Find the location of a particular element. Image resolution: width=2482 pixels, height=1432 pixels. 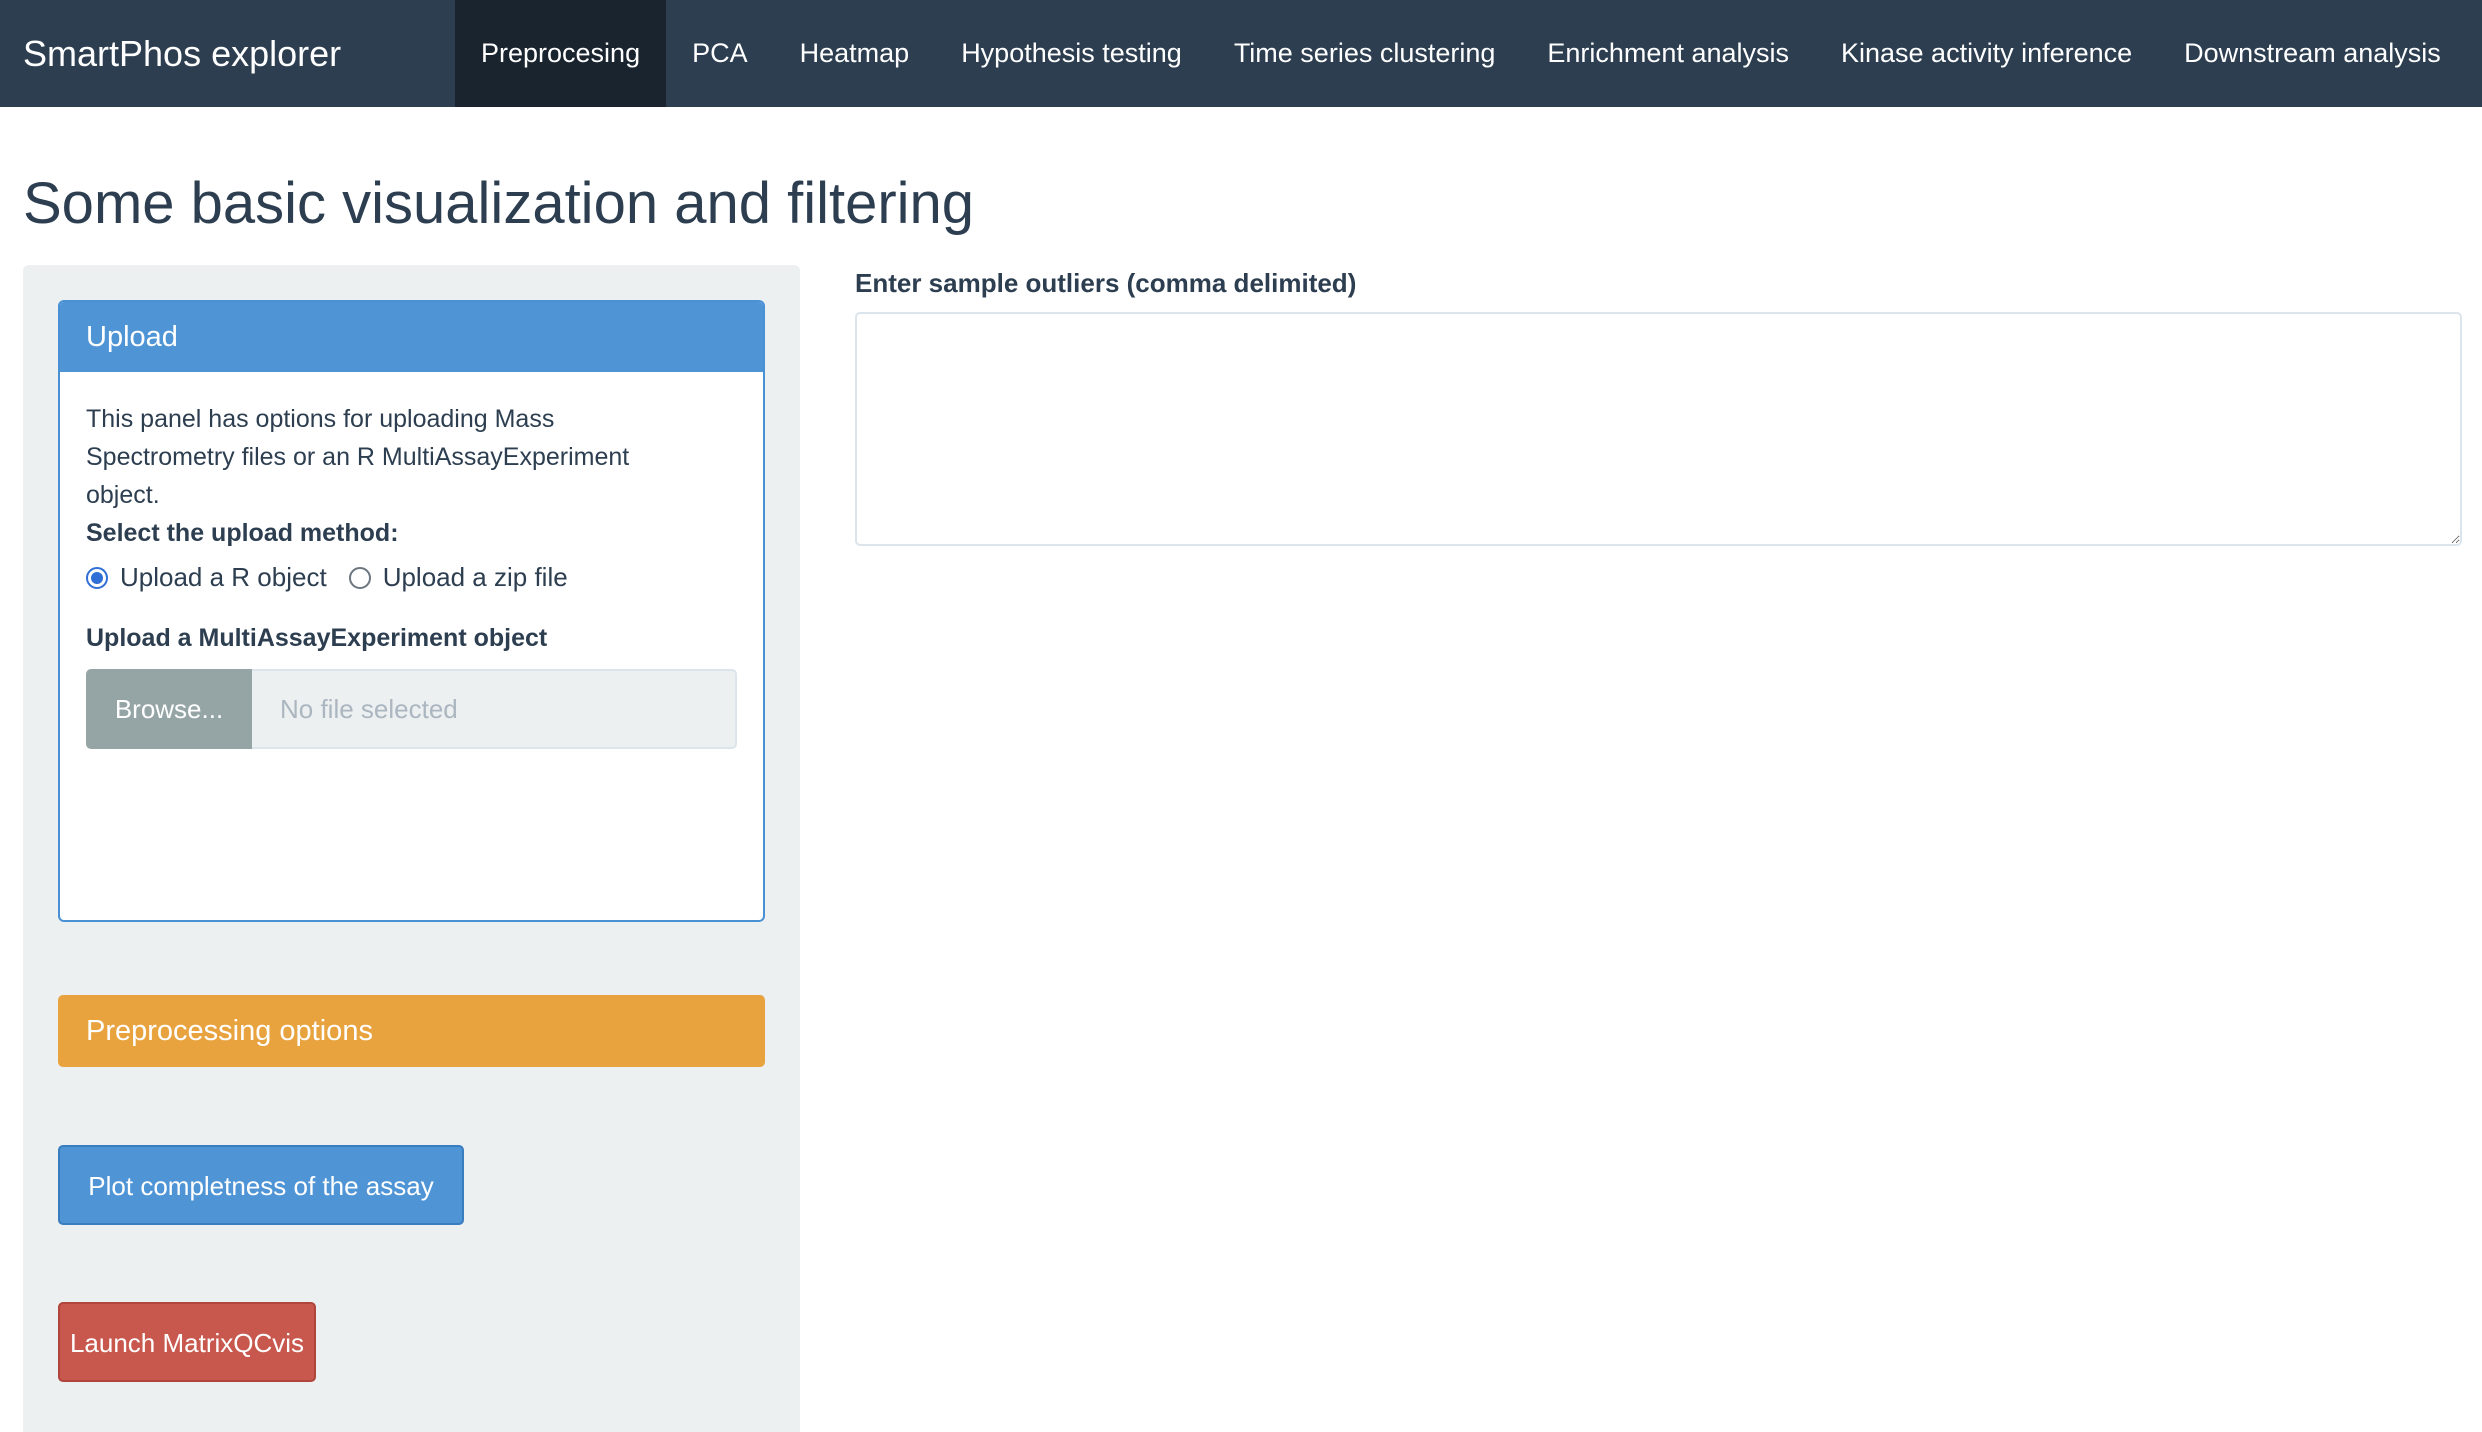

sample-outliers-textarea is located at coordinates (1658, 429).